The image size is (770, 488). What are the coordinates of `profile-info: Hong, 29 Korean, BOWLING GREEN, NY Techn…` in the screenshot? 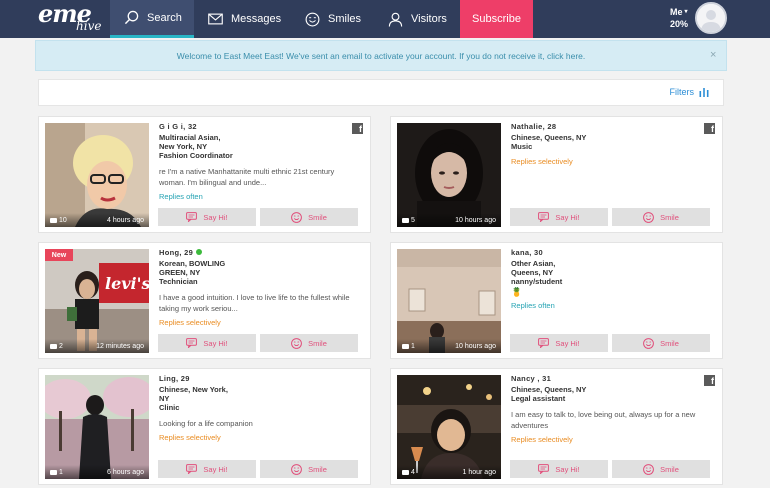 It's located at (256, 287).